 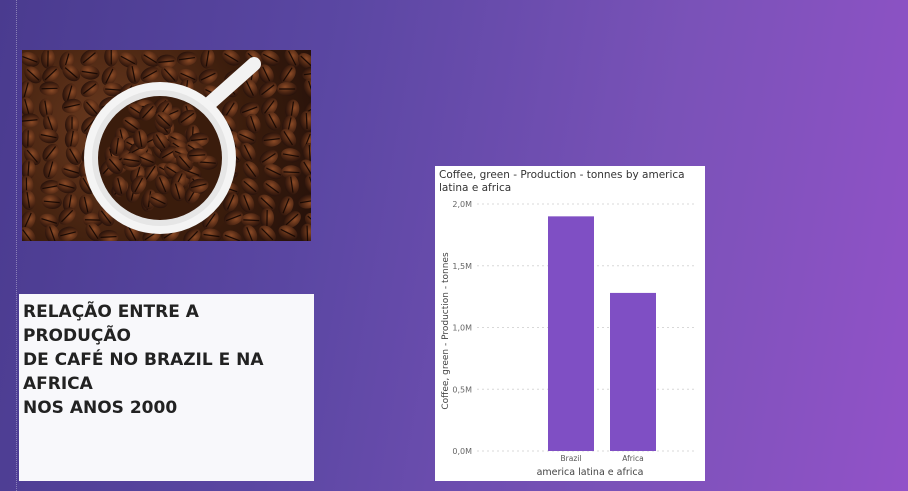 I want to click on x-tick-label: Africa, so click(x=632, y=458).